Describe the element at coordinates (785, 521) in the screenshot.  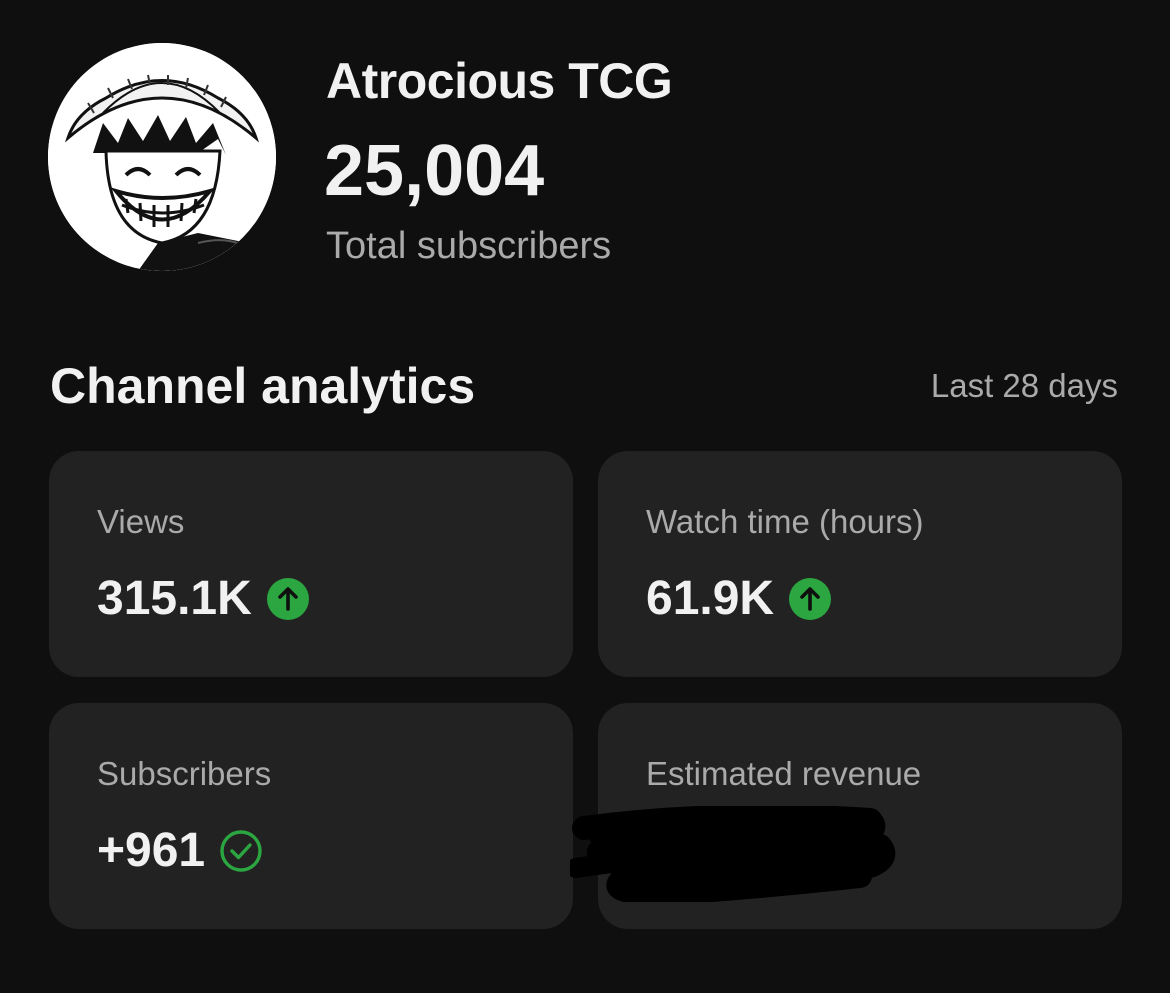
I see `watch-time-label: Watch time (hours)` at that location.